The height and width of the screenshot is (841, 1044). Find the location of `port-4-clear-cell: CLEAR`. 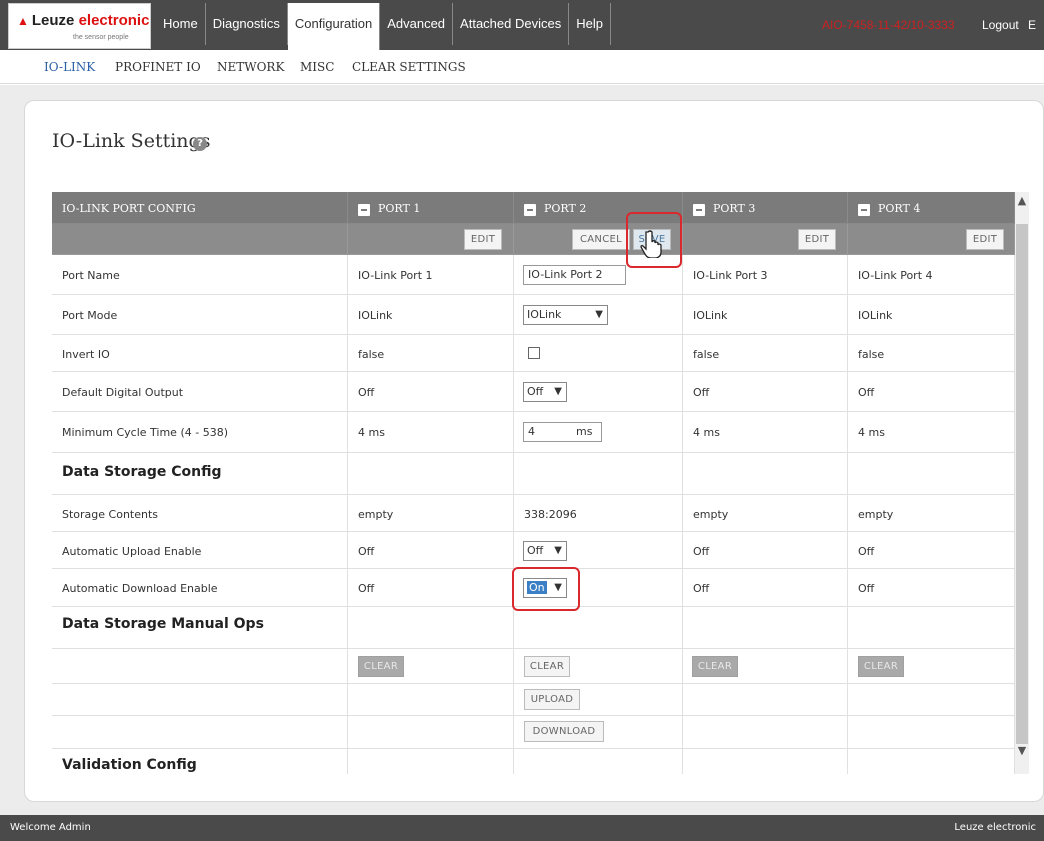

port-4-clear-cell: CLEAR is located at coordinates (931, 666).